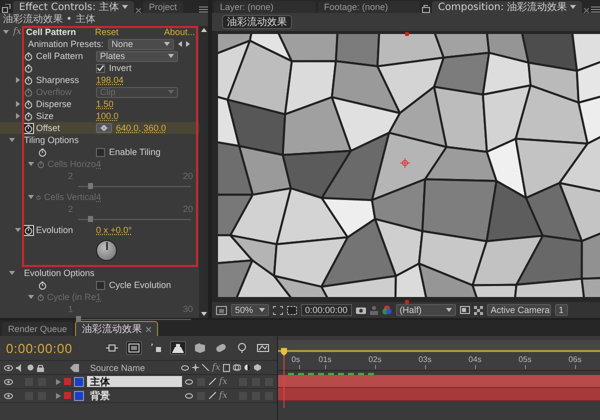  I want to click on work-area-bar, so click(439, 346).